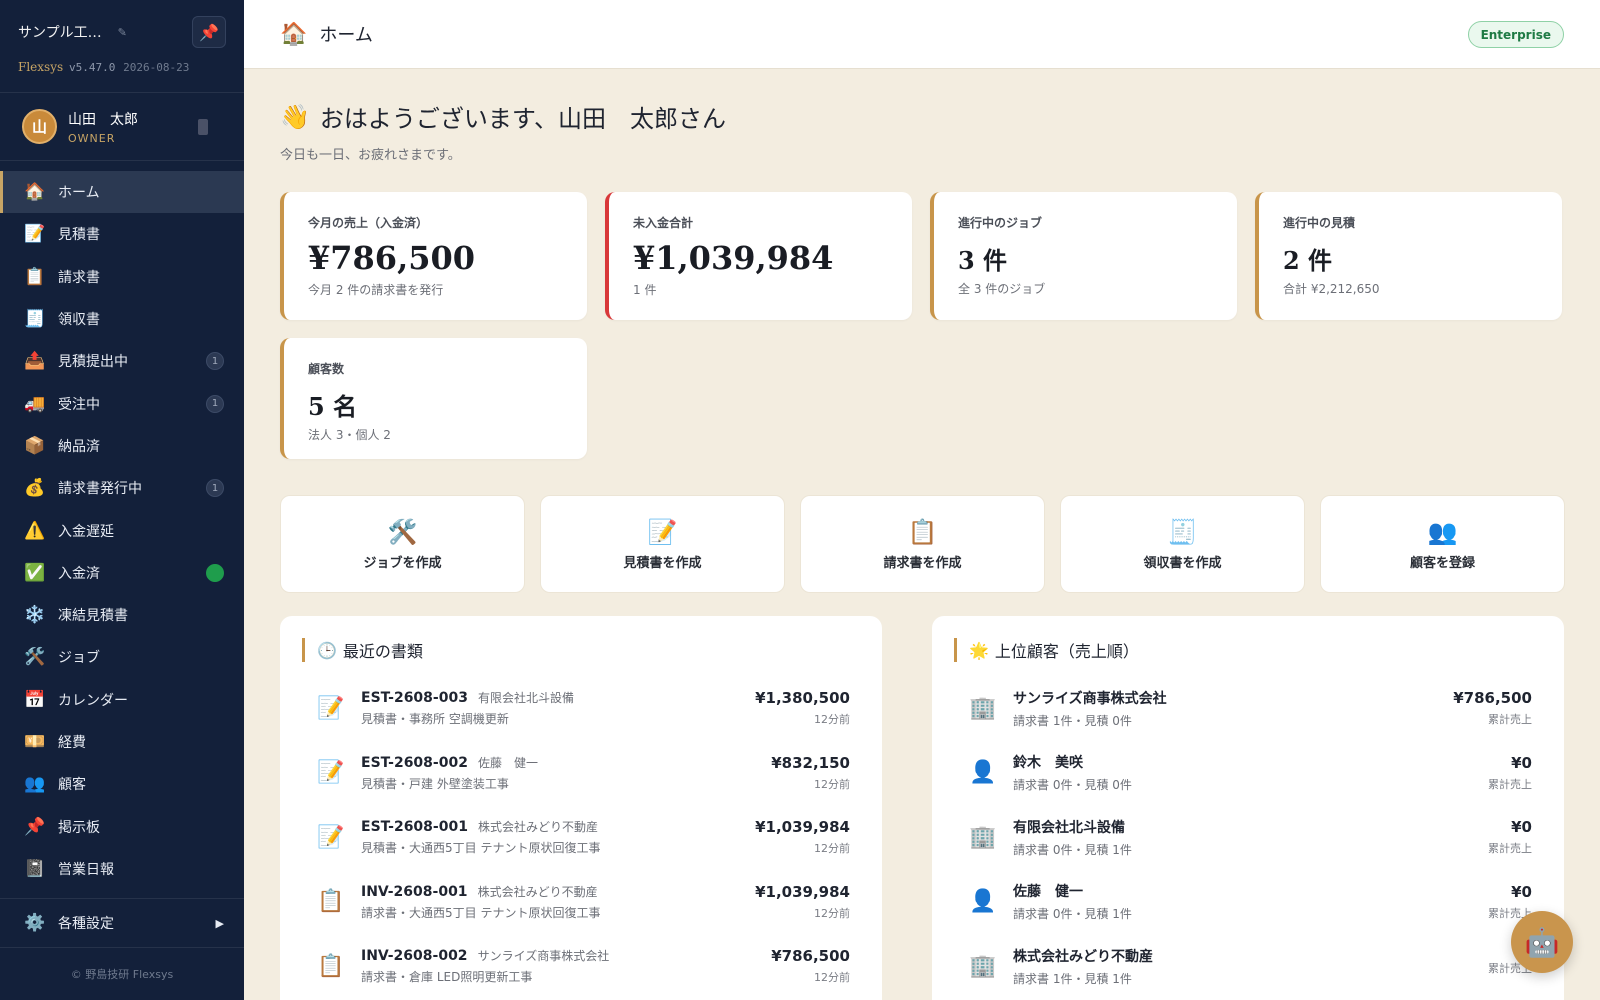  What do you see at coordinates (979, 650) in the screenshot?
I see `star-icon: 🌟` at bounding box center [979, 650].